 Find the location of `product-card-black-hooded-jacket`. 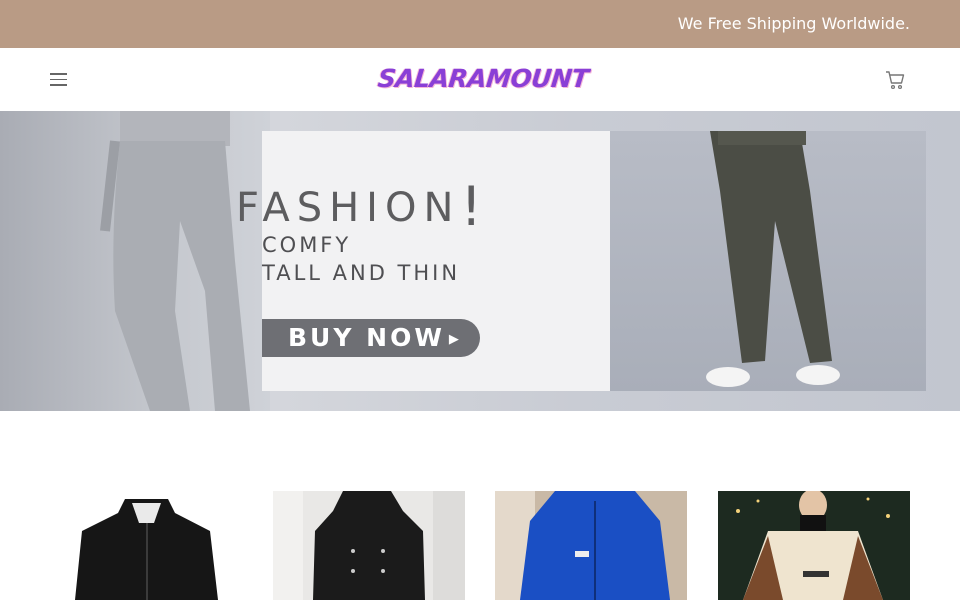

product-card-black-hooded-jacket is located at coordinates (146, 545).